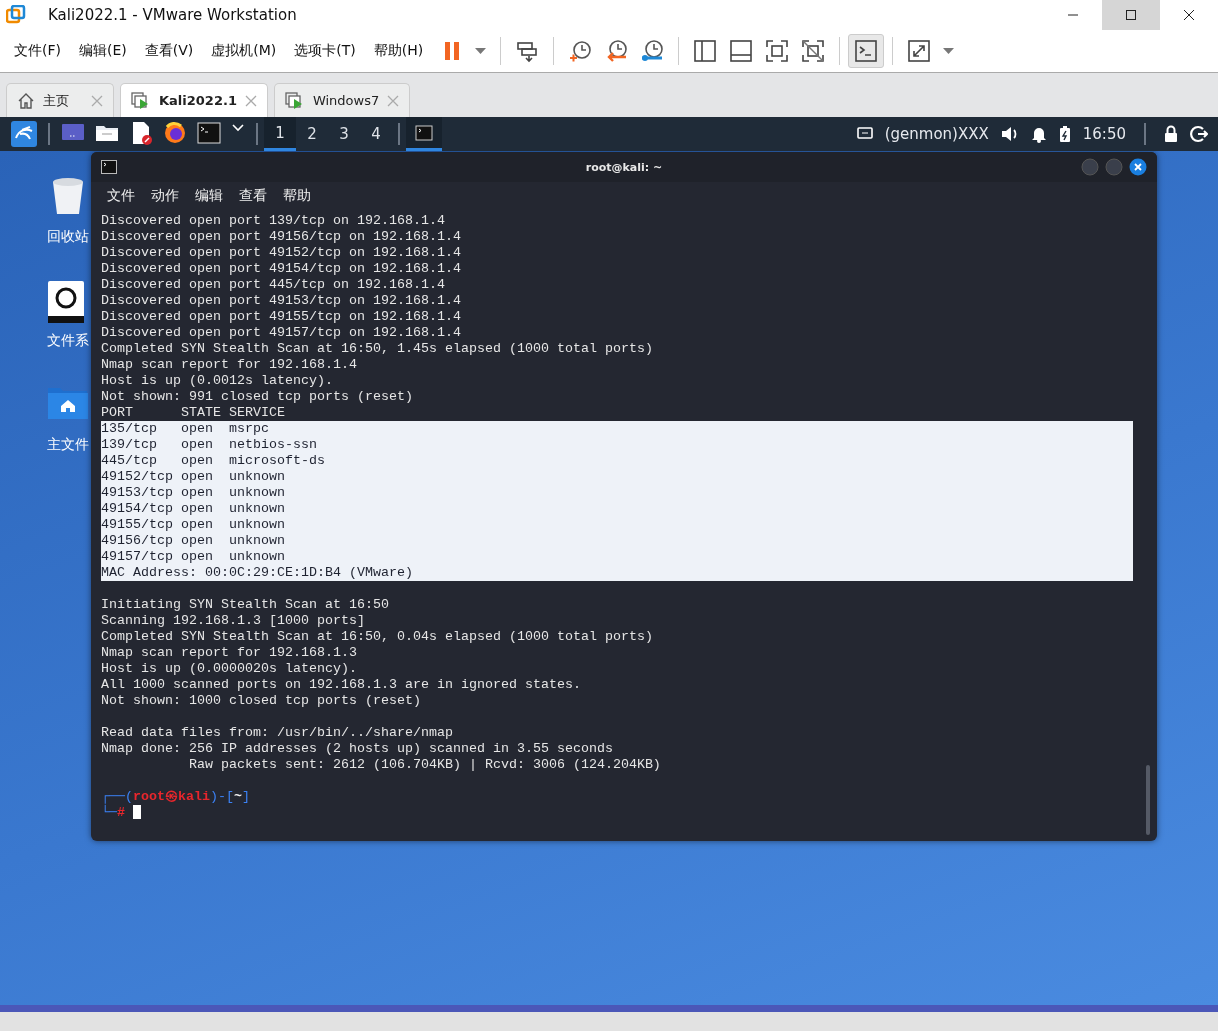  I want to click on desktop-icon-label: 回收站, so click(68, 237).